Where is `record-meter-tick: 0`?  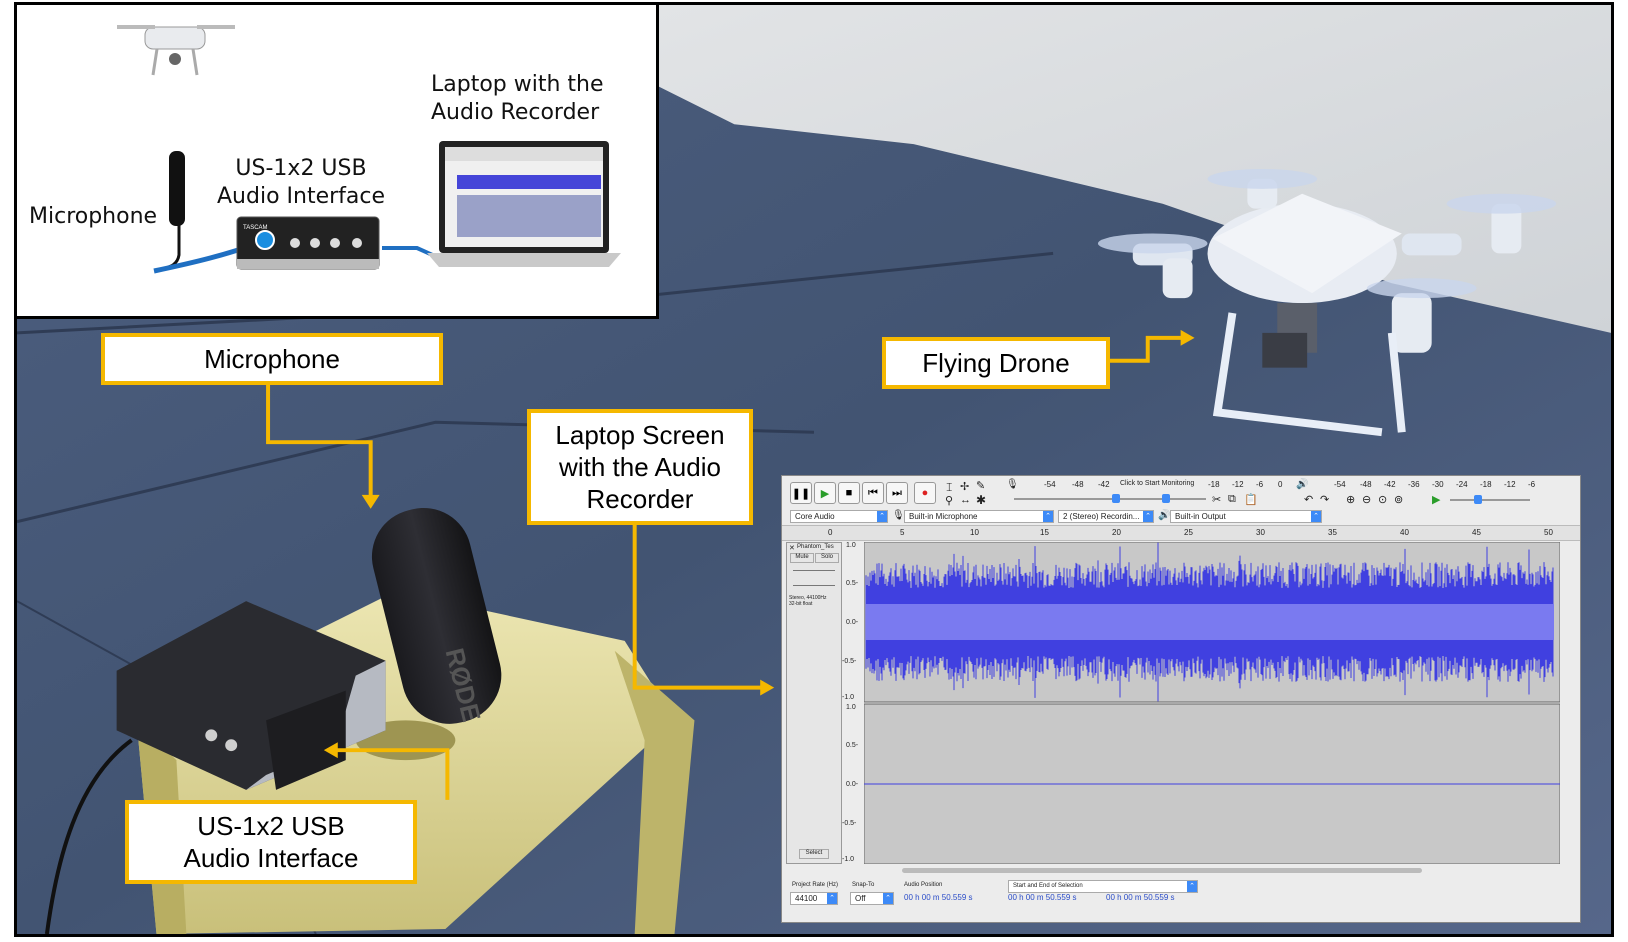
record-meter-tick: 0 is located at coordinates (1280, 484).